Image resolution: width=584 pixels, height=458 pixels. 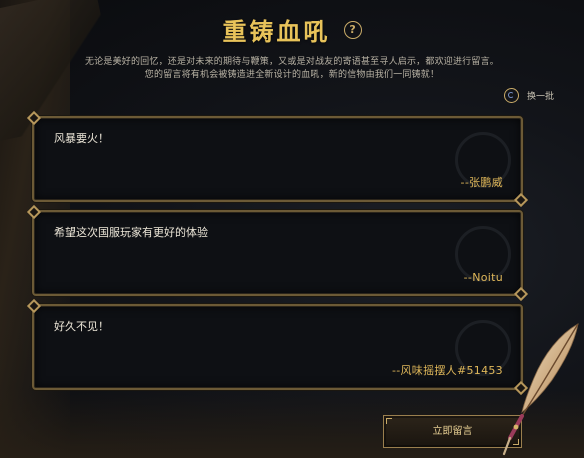 What do you see at coordinates (511, 95) in the screenshot?
I see `refresh-icon` at bounding box center [511, 95].